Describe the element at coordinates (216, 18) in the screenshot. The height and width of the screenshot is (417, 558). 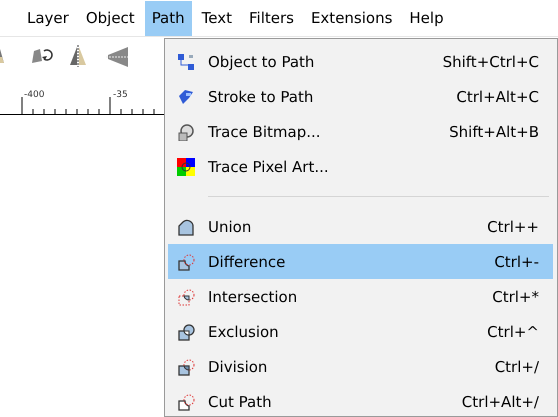
I see `menu-bar-item: Text` at that location.